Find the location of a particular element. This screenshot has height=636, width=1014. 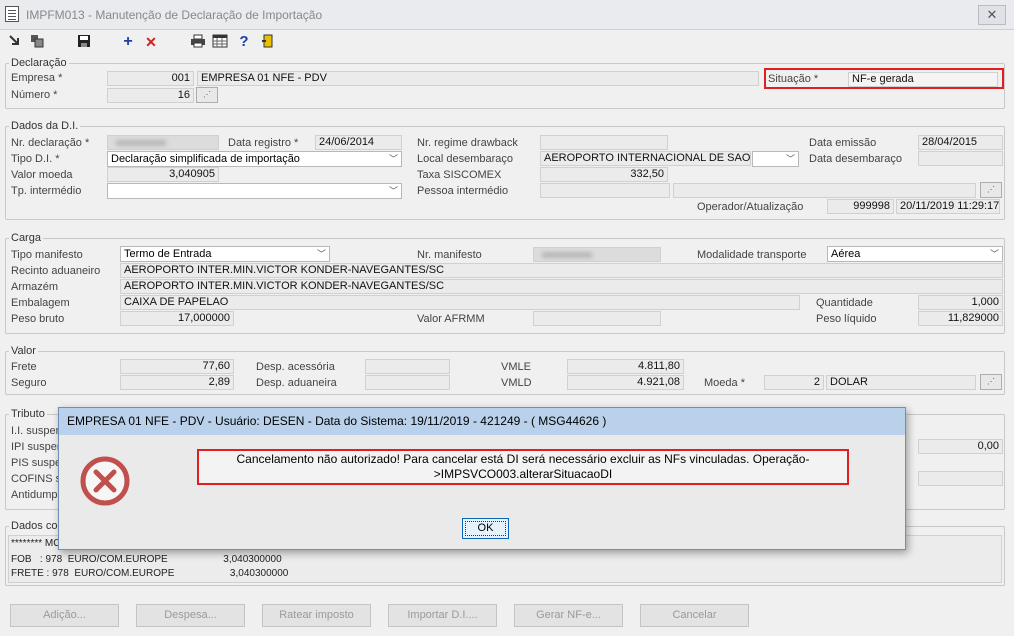

desp-aduaneira-label: Desp. aduaneira is located at coordinates (296, 383).